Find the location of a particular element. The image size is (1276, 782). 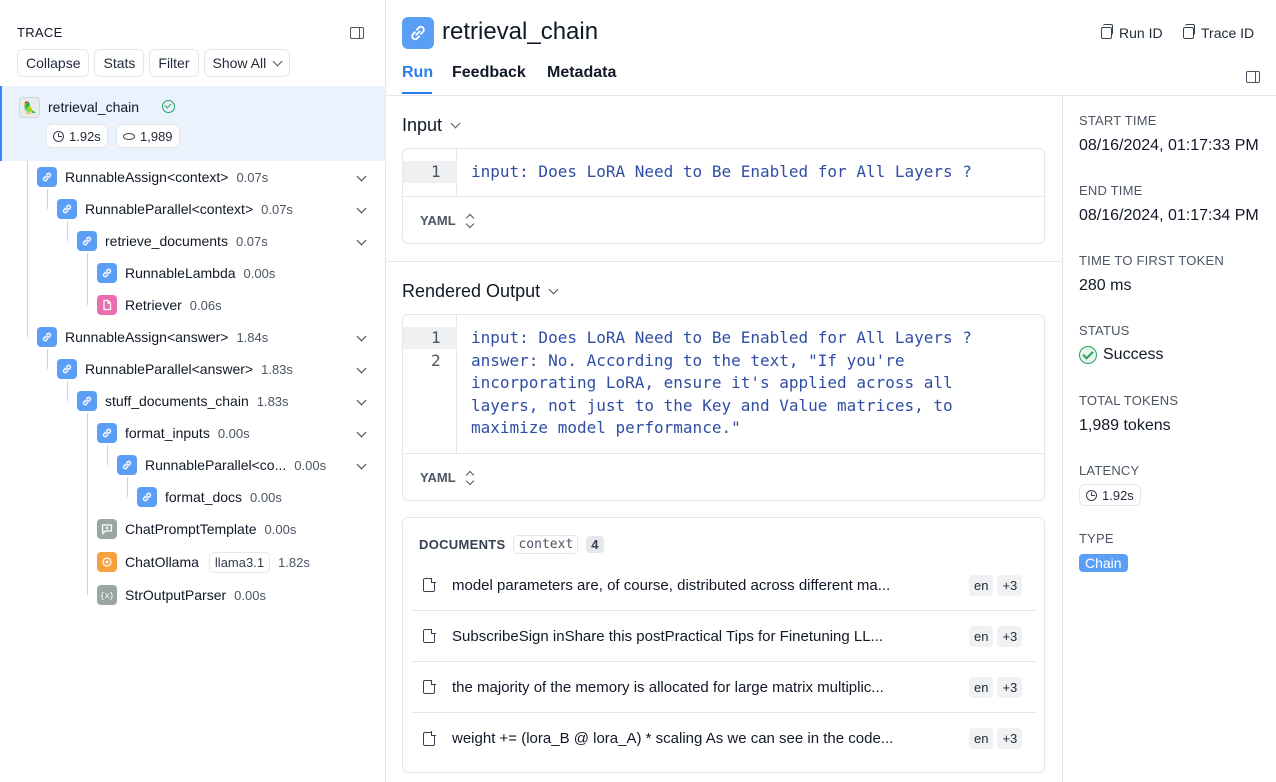

output-title: Rendered Output is located at coordinates (471, 291).